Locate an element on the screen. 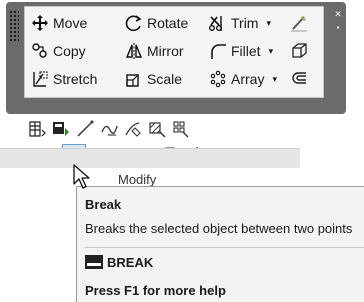 This screenshot has height=302, width=364. array-icon is located at coordinates (218, 79).